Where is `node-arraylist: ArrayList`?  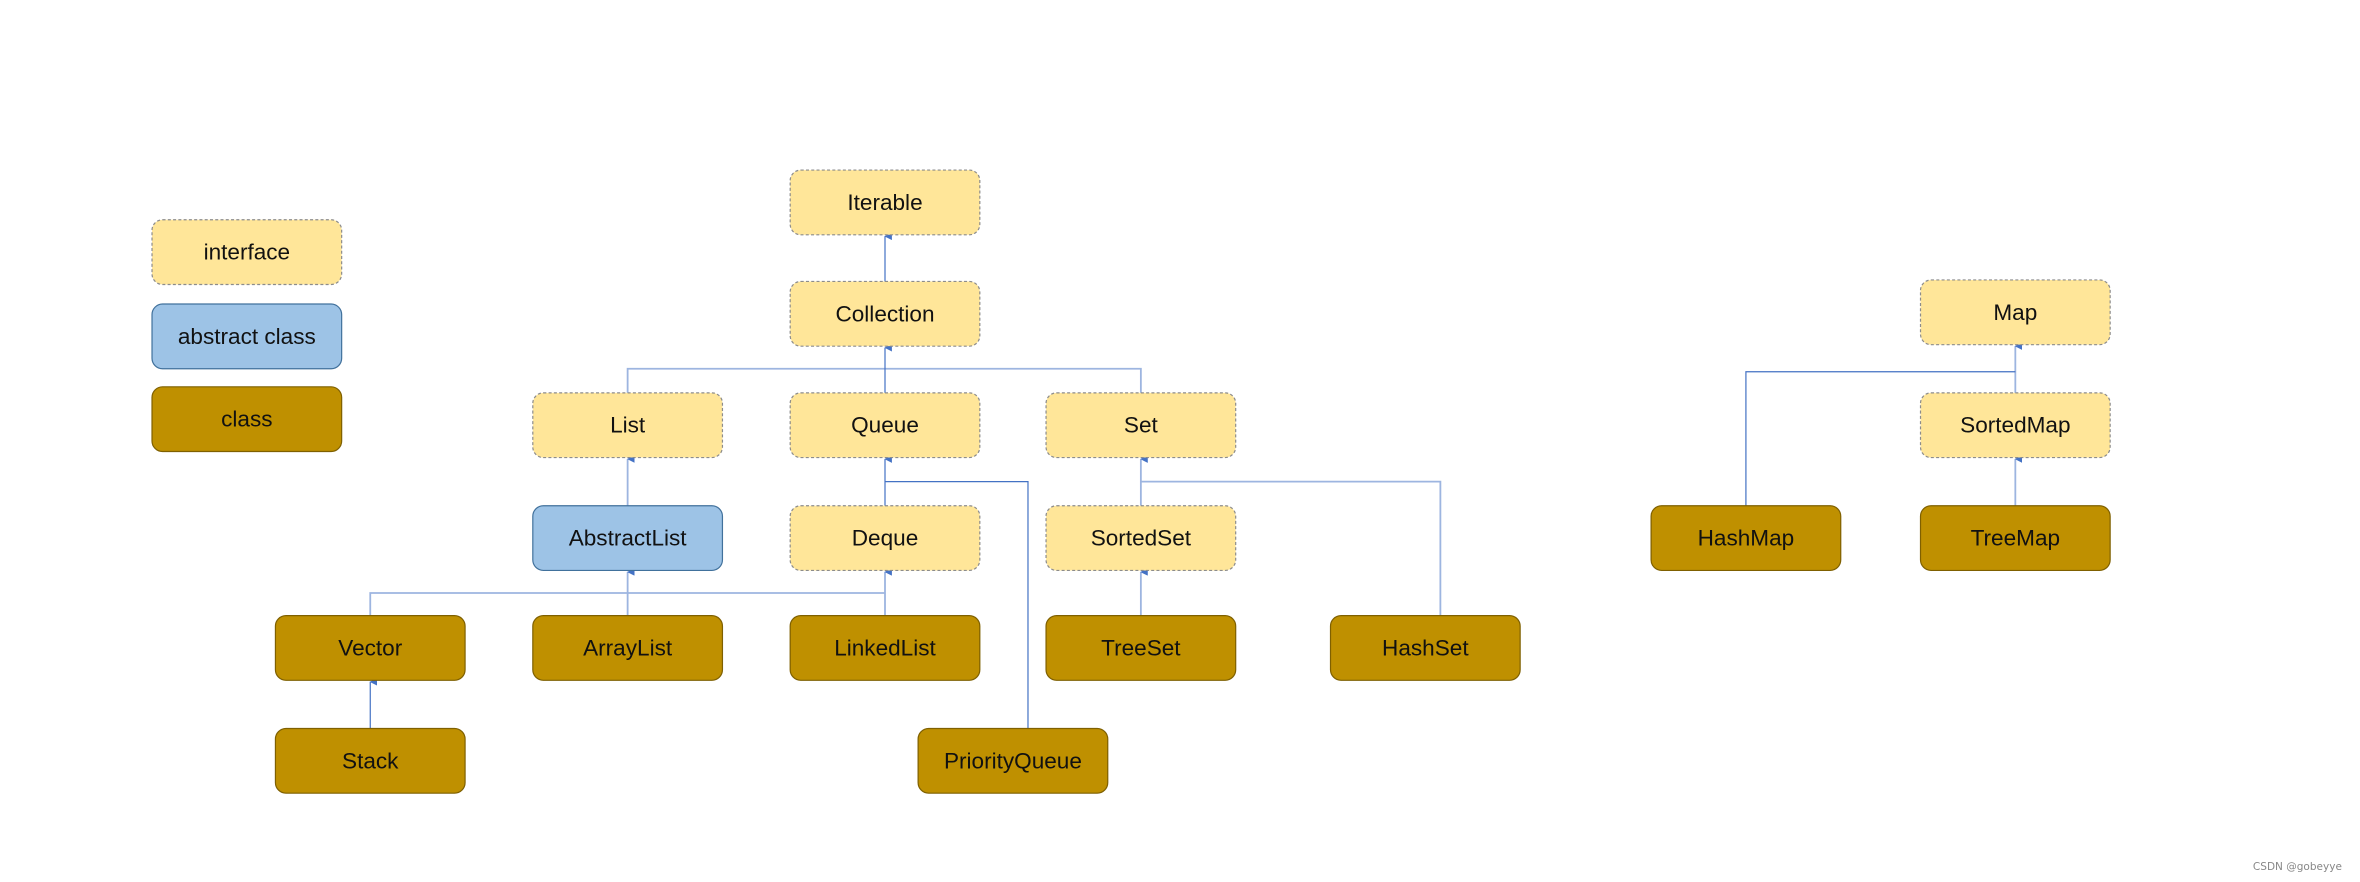 node-arraylist: ArrayList is located at coordinates (628, 647).